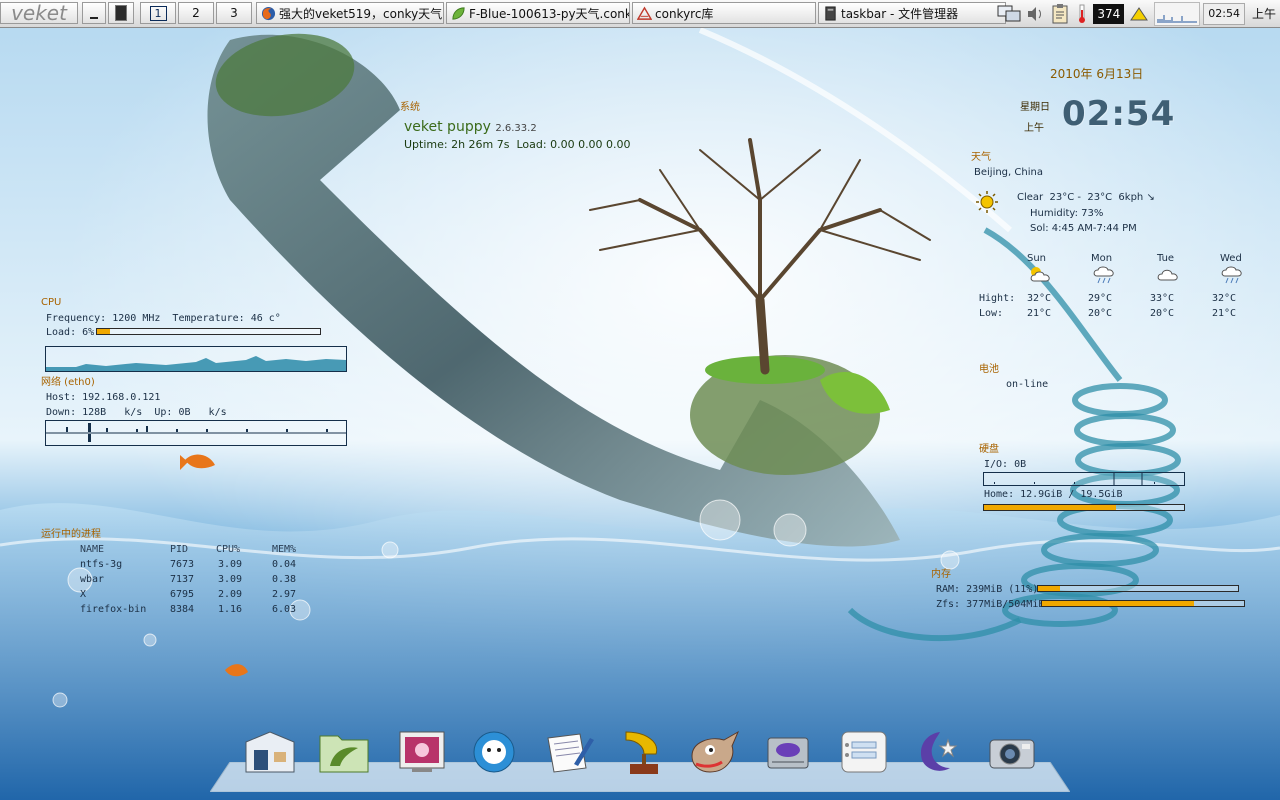 The width and height of the screenshot is (1280, 800). I want to click on dock-moon-launcher, so click(938, 752).